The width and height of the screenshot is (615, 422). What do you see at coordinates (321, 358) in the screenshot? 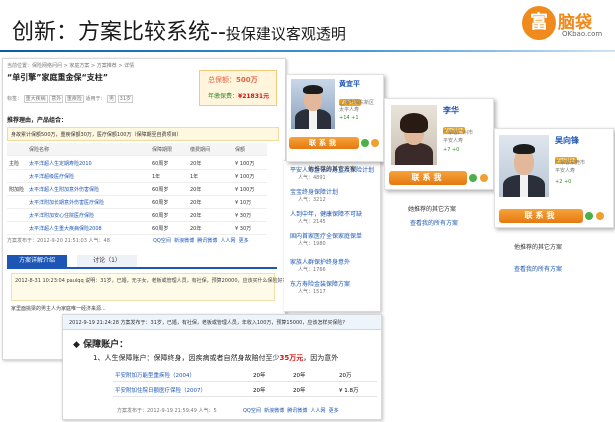
I see `overlay-item-tail: ，因为意外` at bounding box center [321, 358].